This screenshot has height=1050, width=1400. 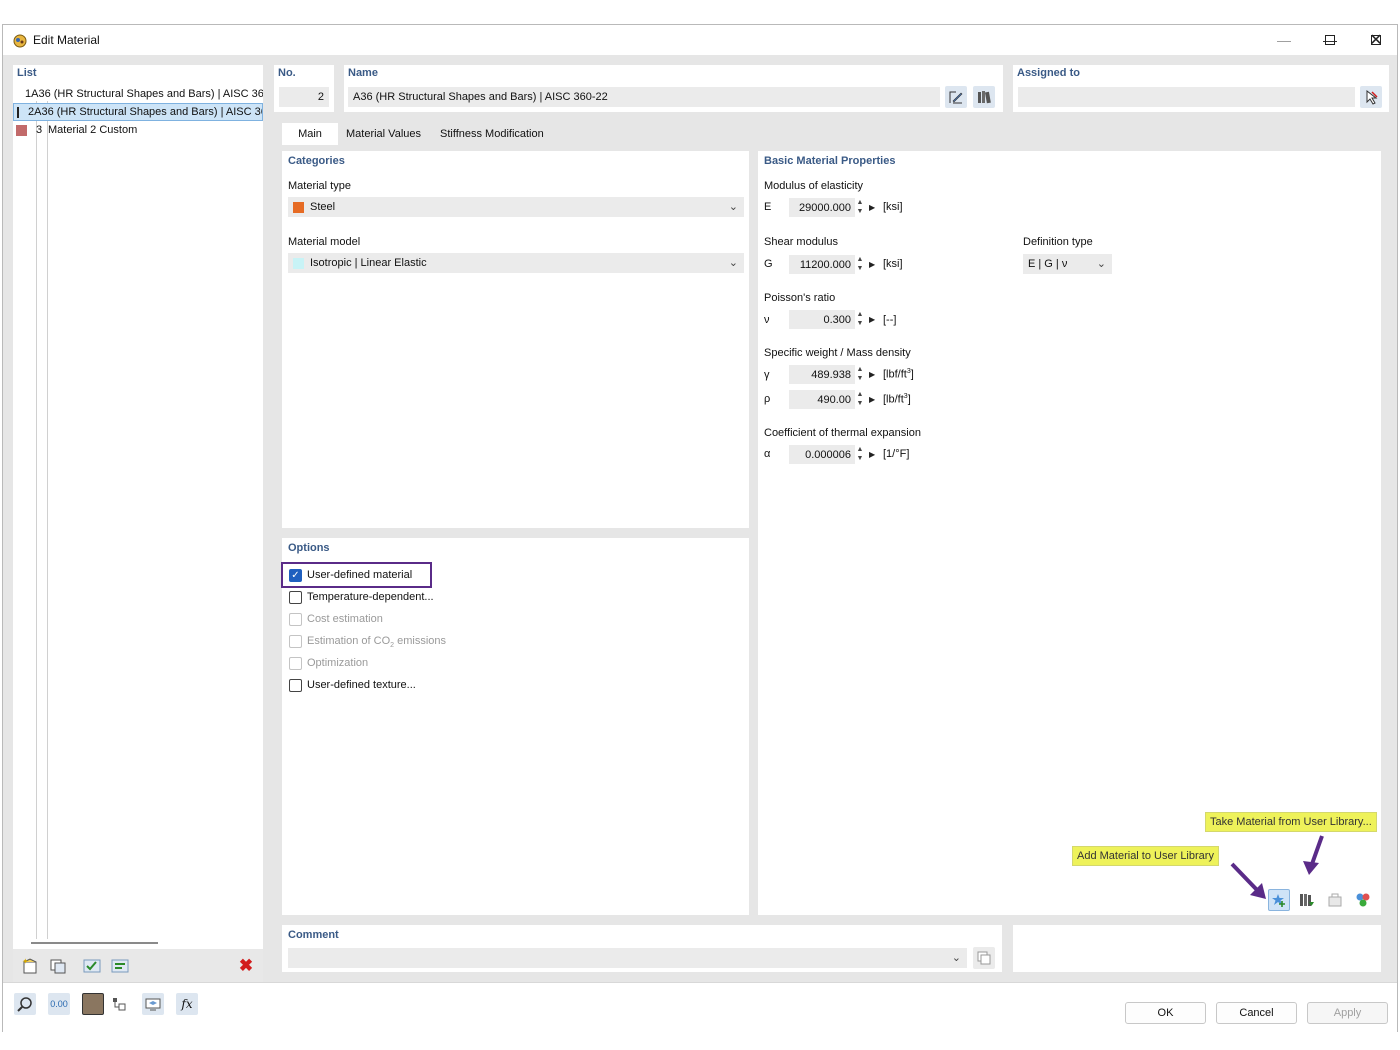 I want to click on tab-stiffness-modification: Stiffness Modification, so click(x=492, y=134).